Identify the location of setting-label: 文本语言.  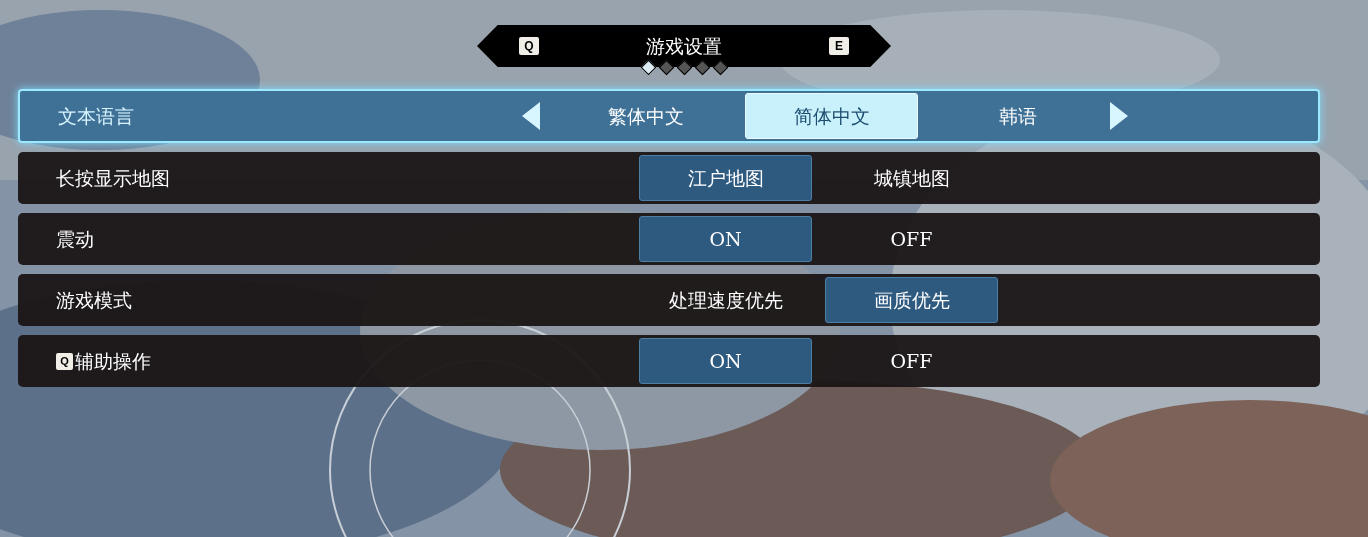
(96, 116).